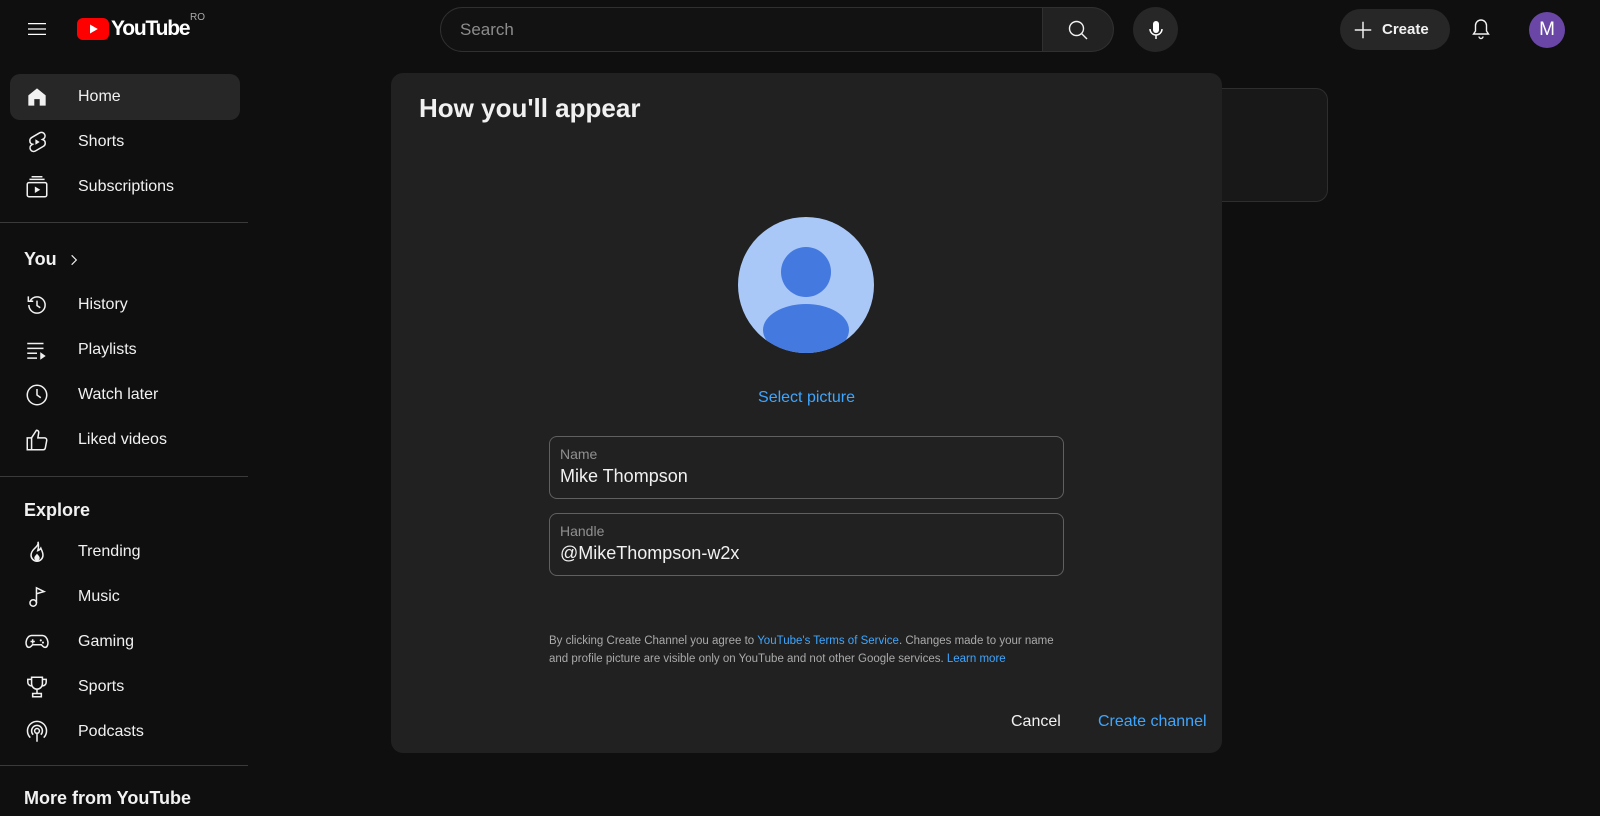  I want to click on clock-icon, so click(37, 395).